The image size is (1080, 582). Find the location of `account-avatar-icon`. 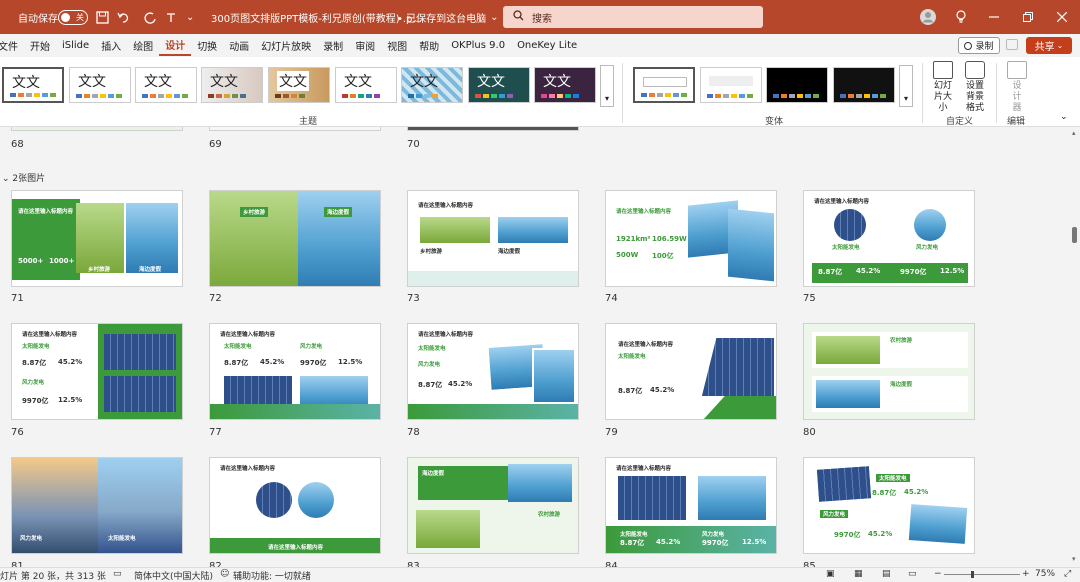

account-avatar-icon is located at coordinates (928, 17).